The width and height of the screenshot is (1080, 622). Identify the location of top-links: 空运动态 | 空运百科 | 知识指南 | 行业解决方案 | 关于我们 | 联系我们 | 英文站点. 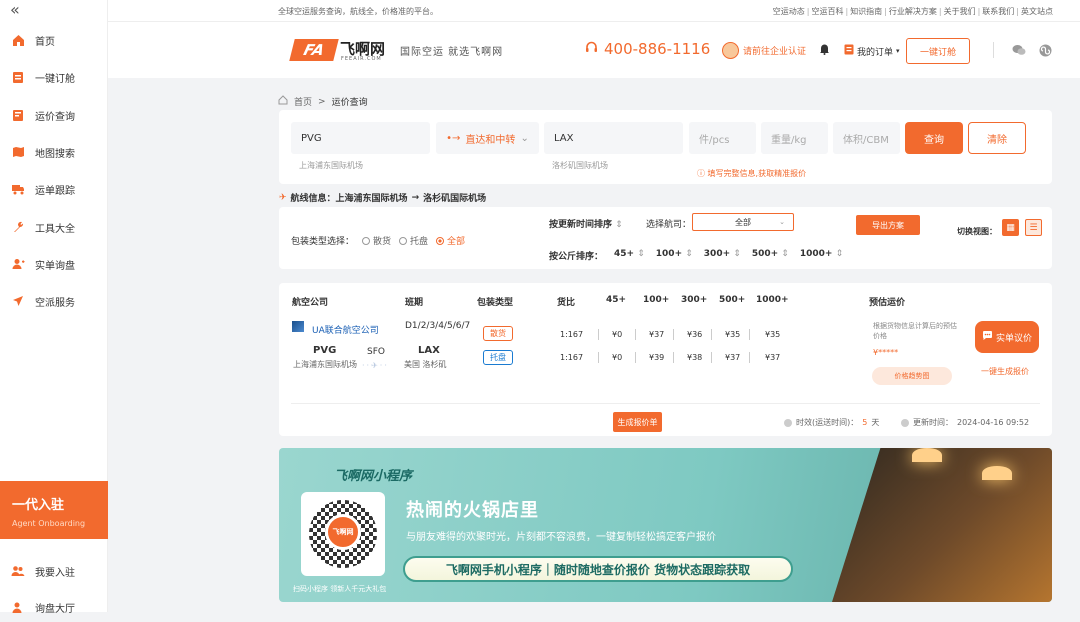
(912, 11).